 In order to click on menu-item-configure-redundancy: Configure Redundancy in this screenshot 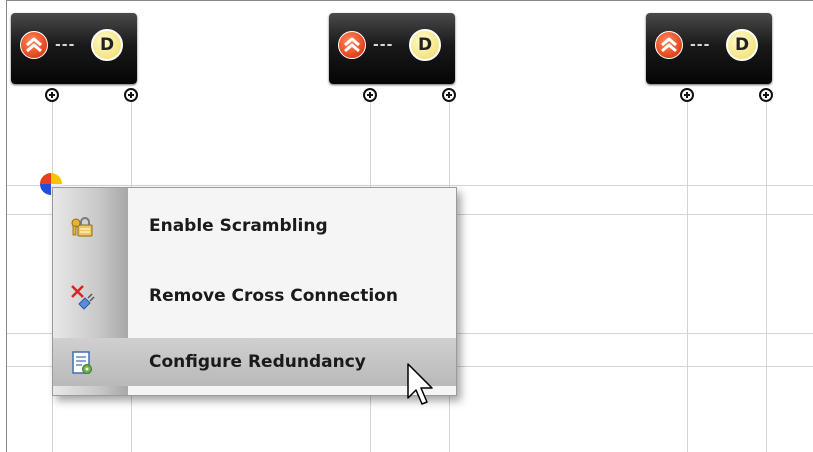, I will do `click(254, 362)`.